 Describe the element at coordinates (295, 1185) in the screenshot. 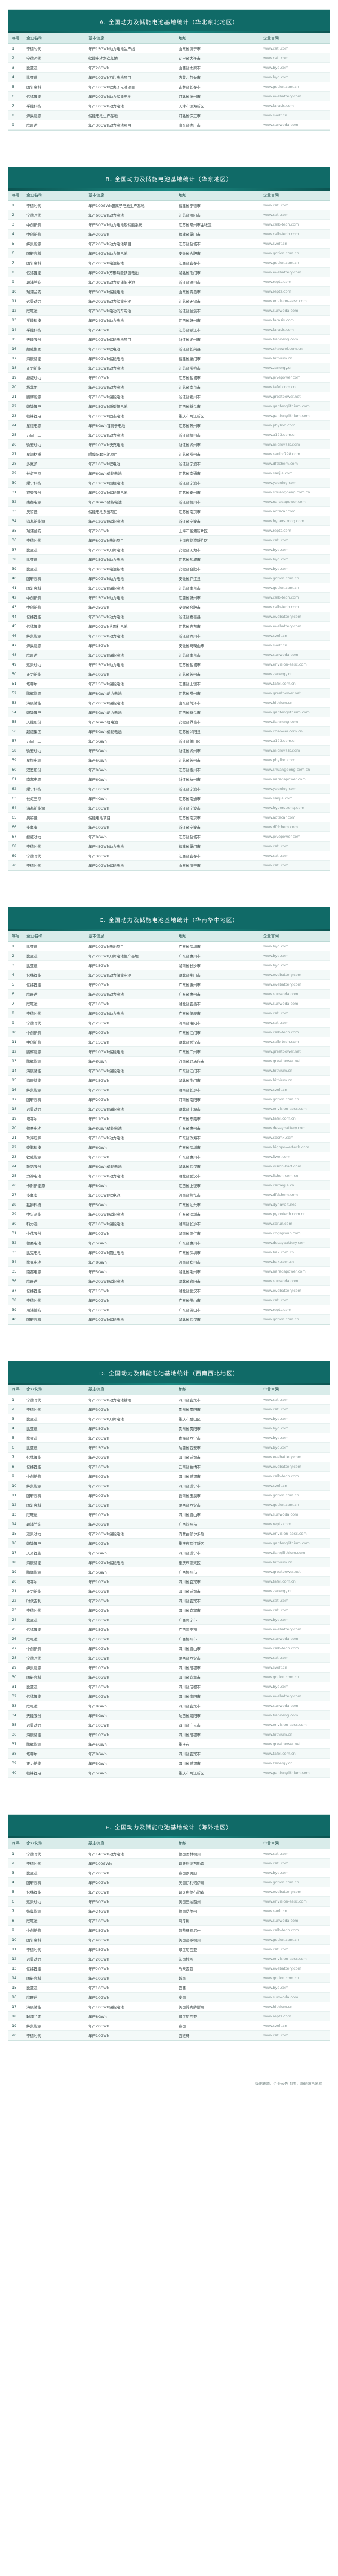

I see `company-website: www.carnegie.cn` at that location.